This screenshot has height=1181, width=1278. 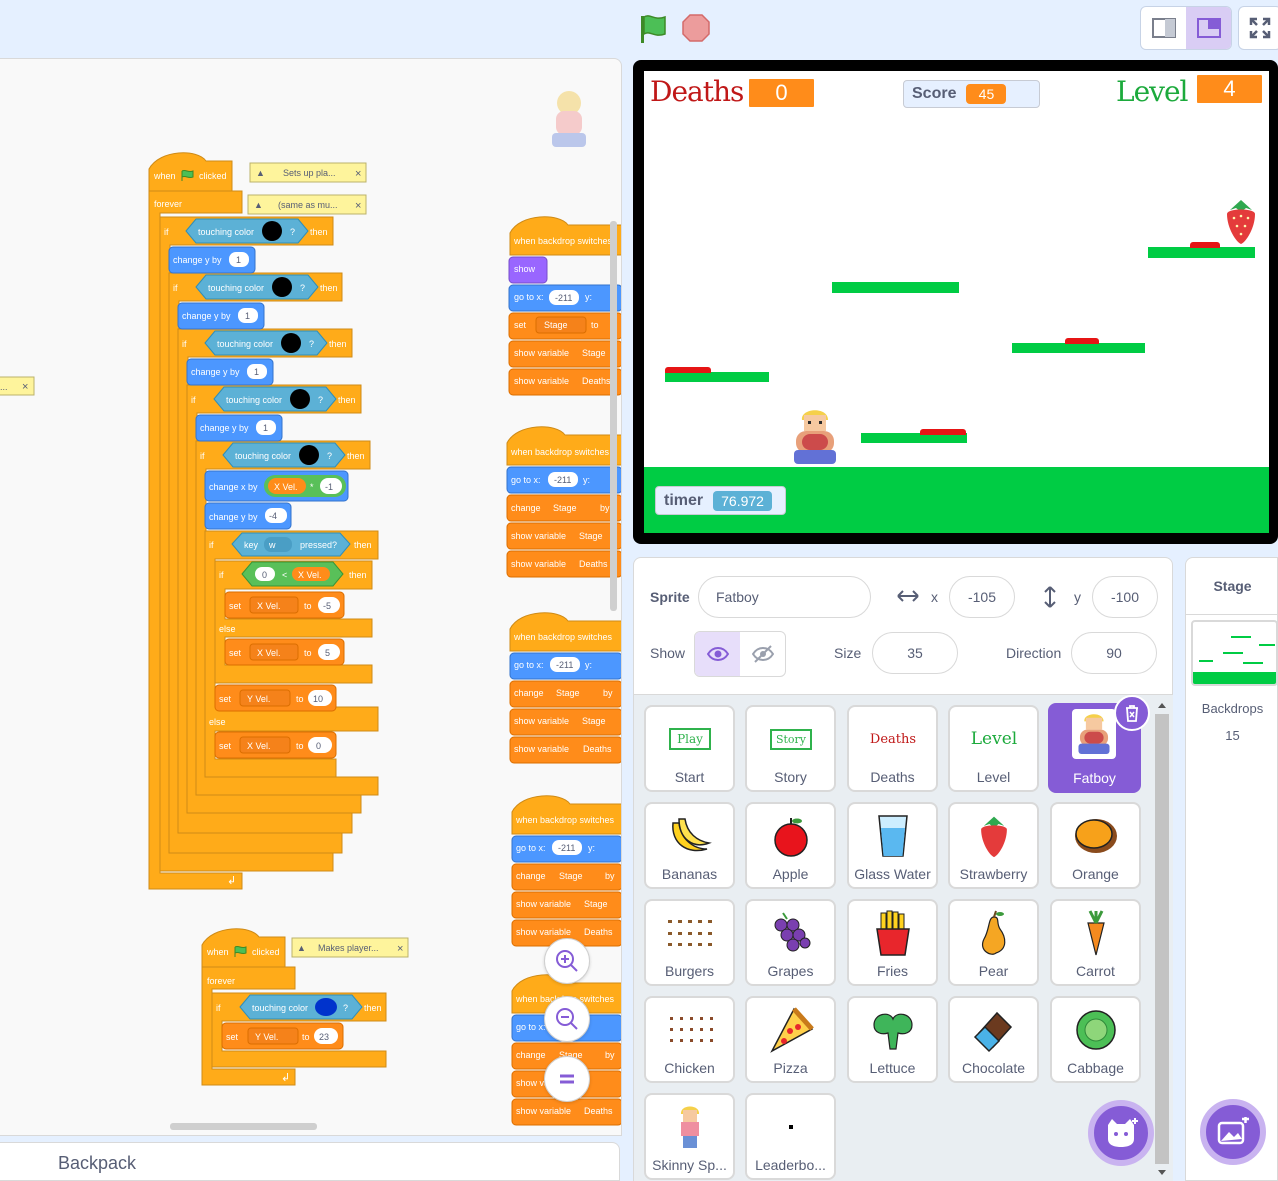 I want to click on timer-label: timer, so click(x=684, y=500).